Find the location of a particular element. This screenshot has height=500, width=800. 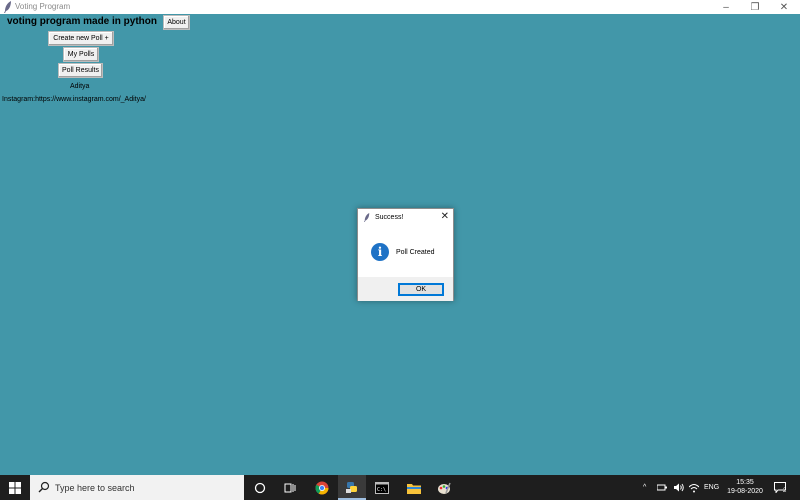

window-title: Voting Program is located at coordinates (43, 6).